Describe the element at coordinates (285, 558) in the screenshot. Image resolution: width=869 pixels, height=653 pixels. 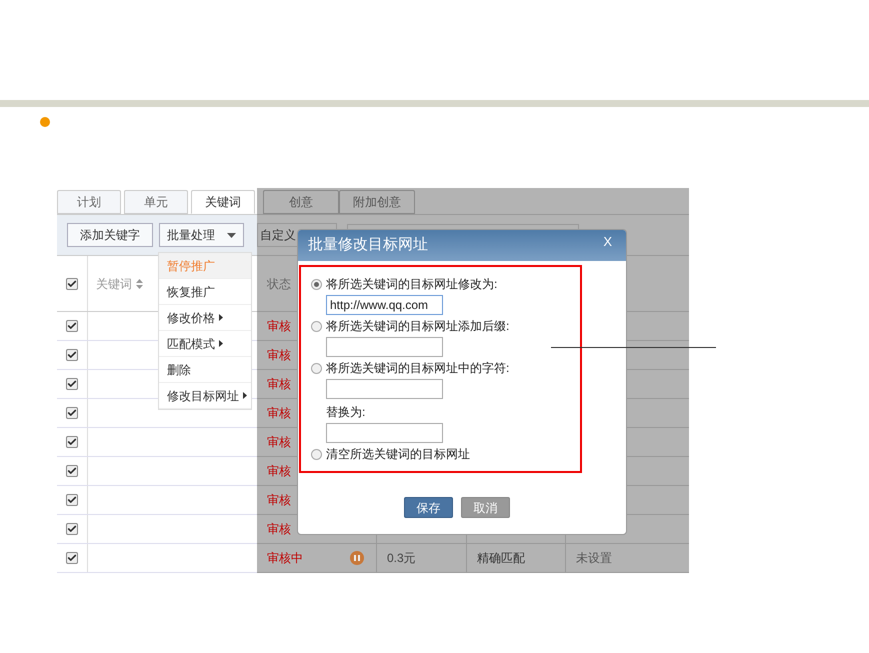
I see `status-text: 审核中` at that location.